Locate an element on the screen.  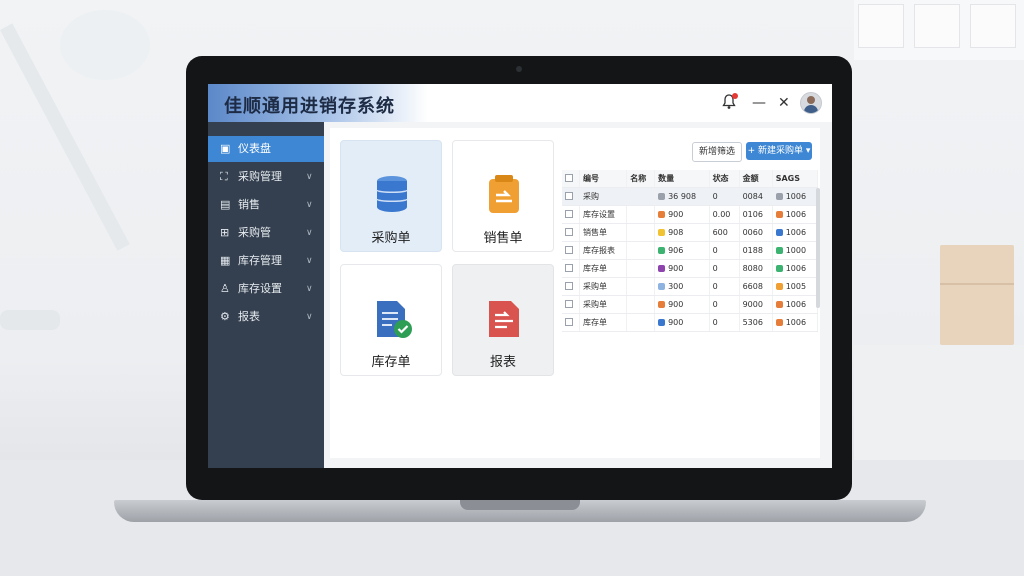
sidebar-item-purchasing: ⛶ 采购管理 ∨ is located at coordinates (266, 177).